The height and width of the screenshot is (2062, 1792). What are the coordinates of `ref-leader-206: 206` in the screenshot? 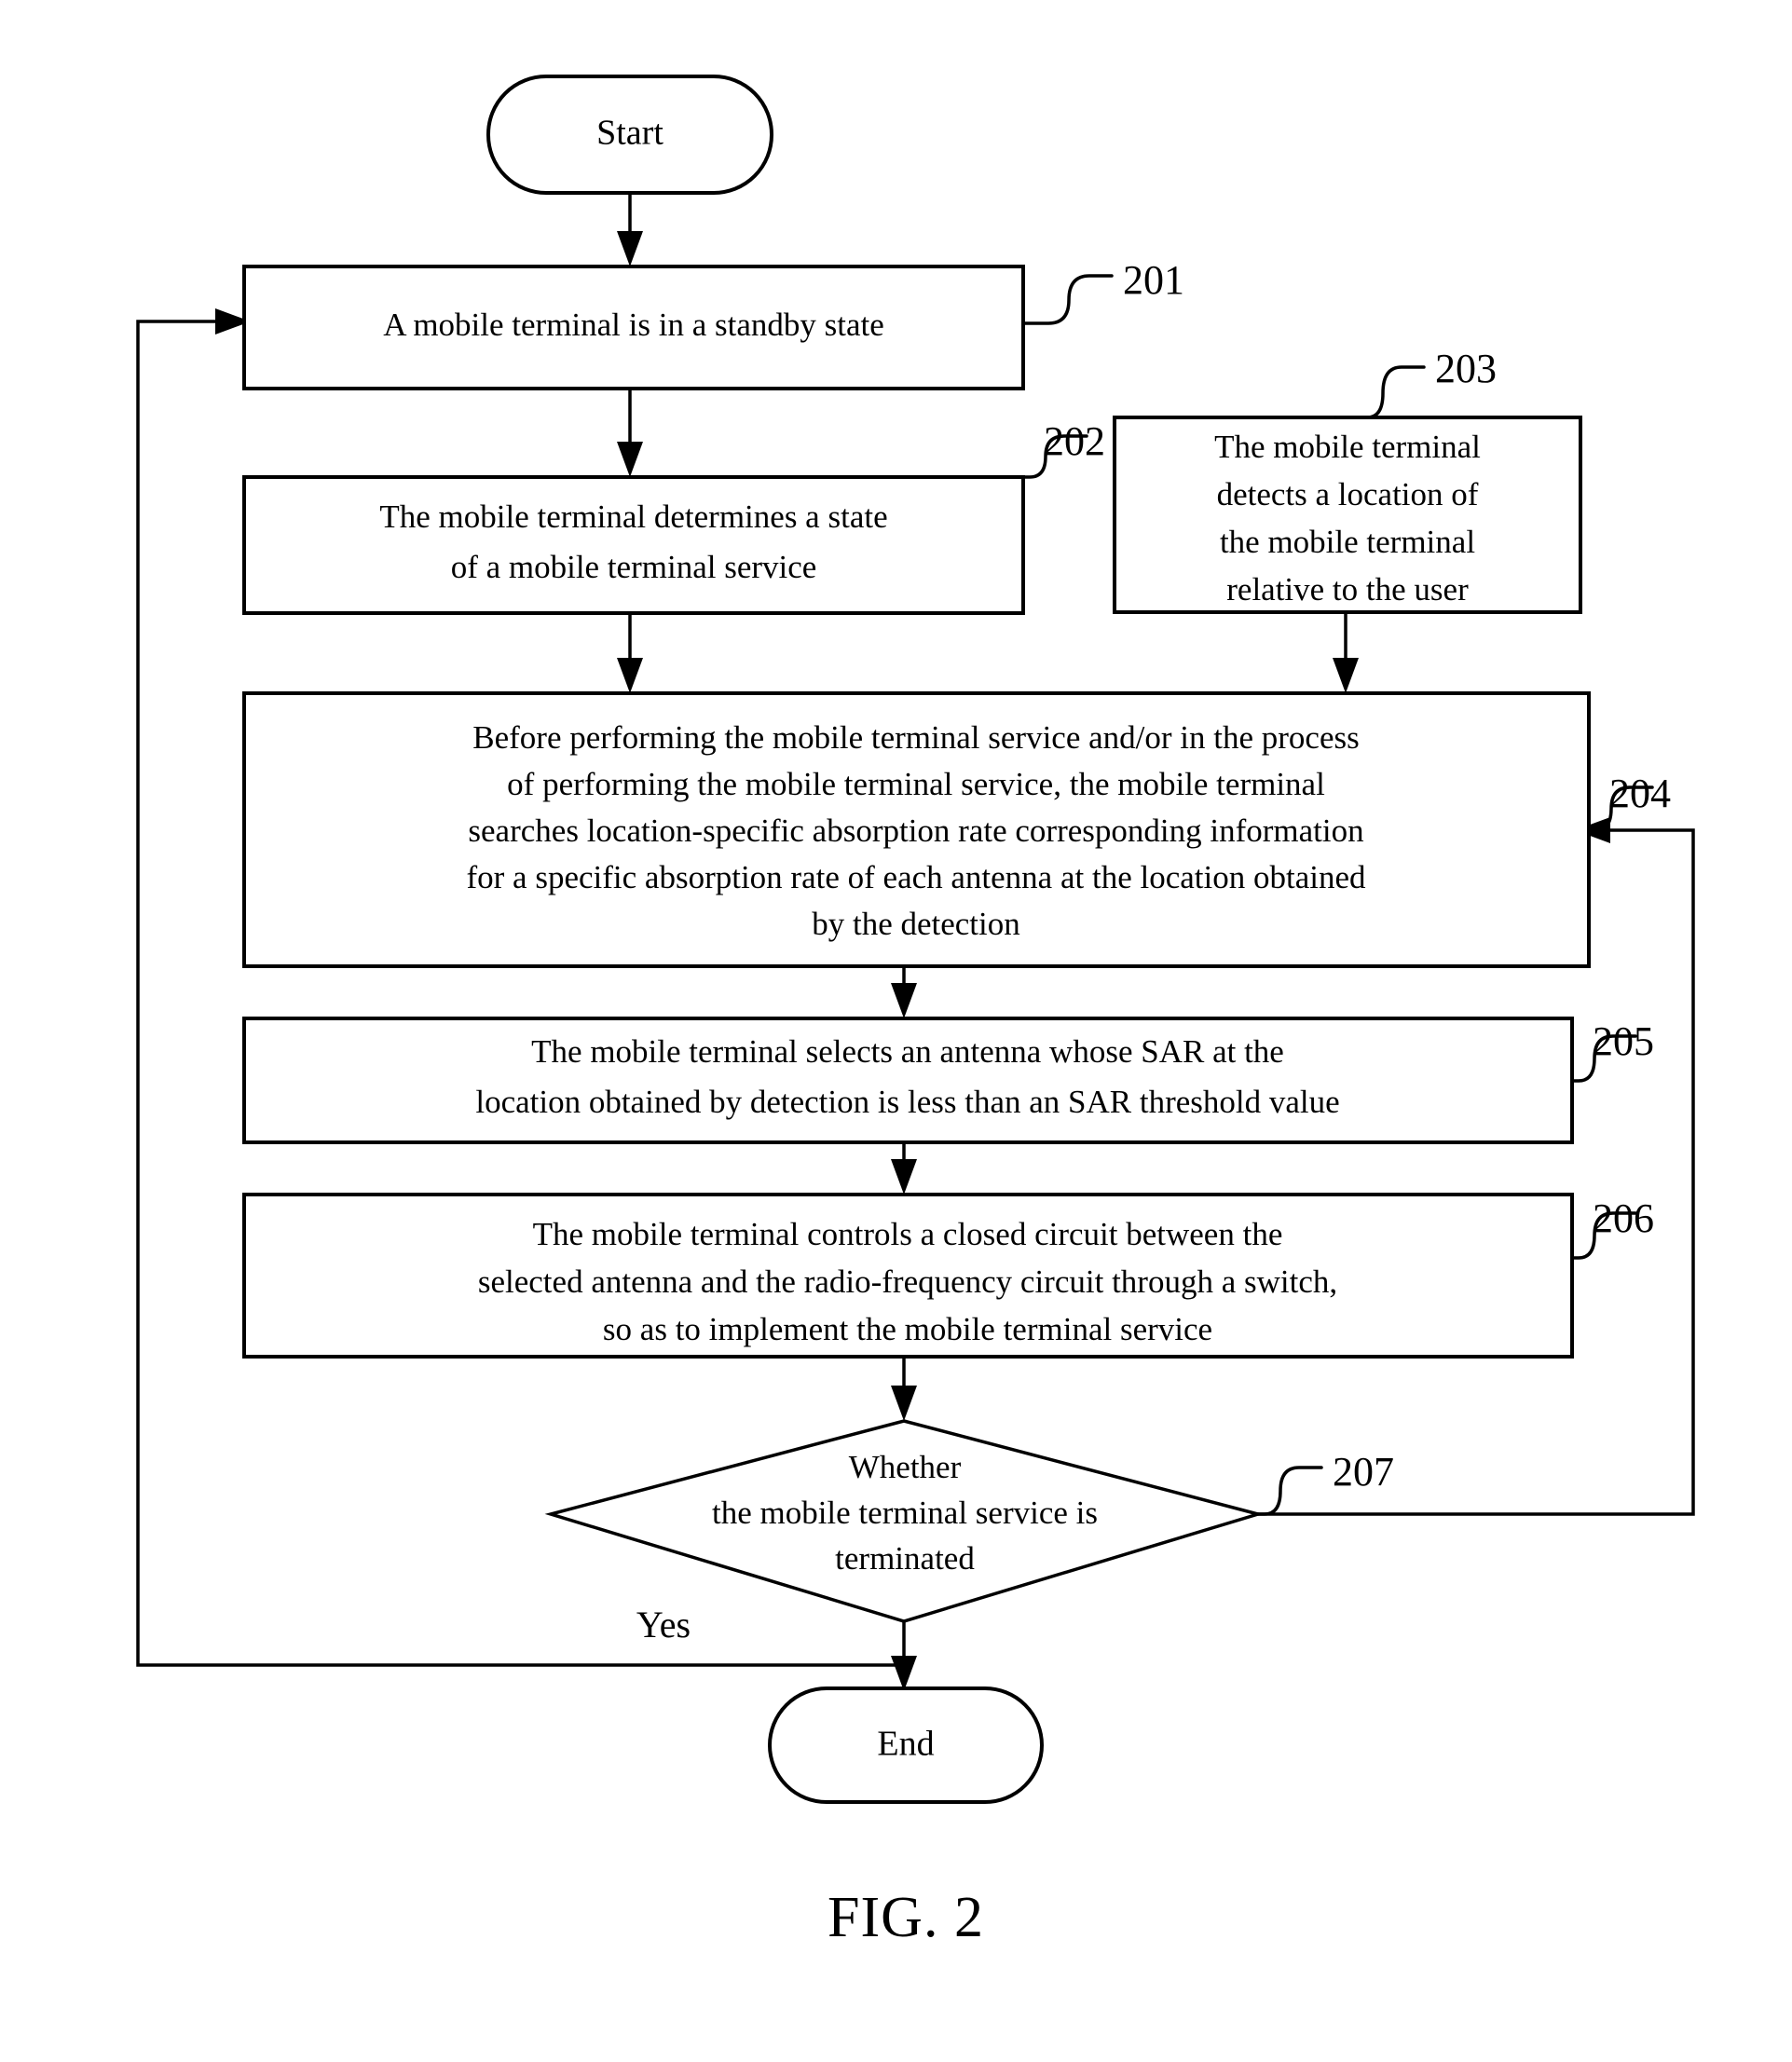 It's located at (1612, 1228).